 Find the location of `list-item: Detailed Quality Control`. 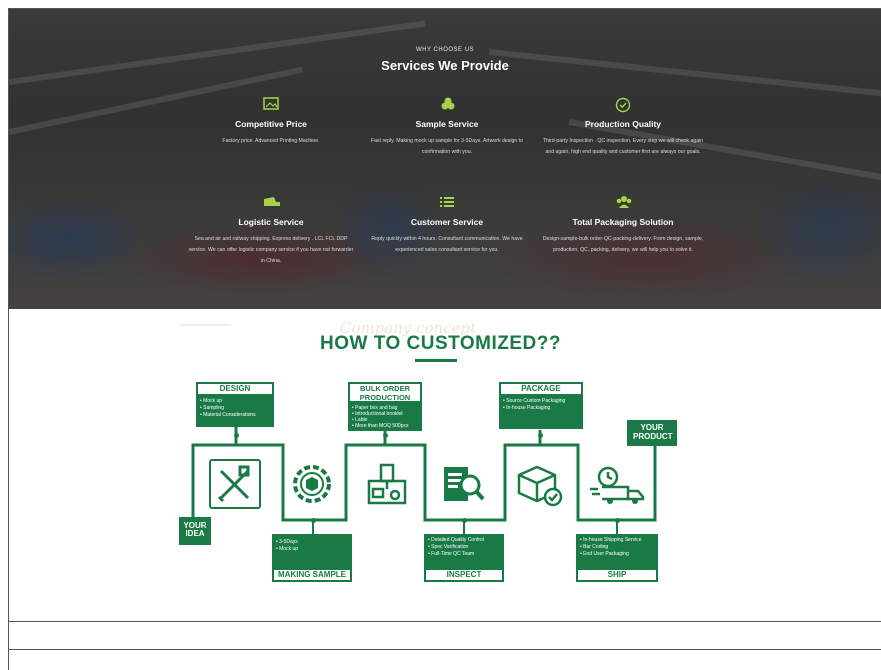

list-item: Detailed Quality Control is located at coordinates (466, 540).